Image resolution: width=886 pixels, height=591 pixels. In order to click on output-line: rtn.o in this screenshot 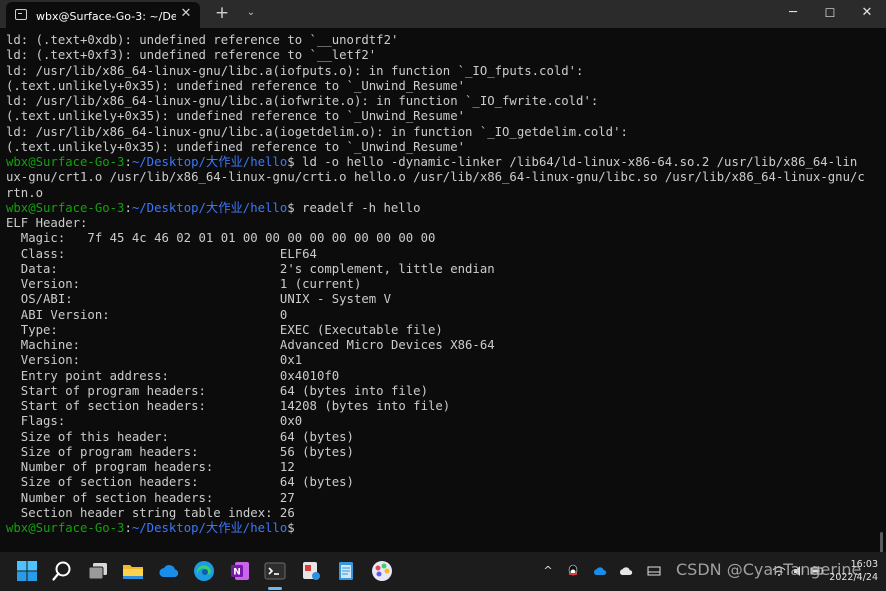, I will do `click(25, 192)`.